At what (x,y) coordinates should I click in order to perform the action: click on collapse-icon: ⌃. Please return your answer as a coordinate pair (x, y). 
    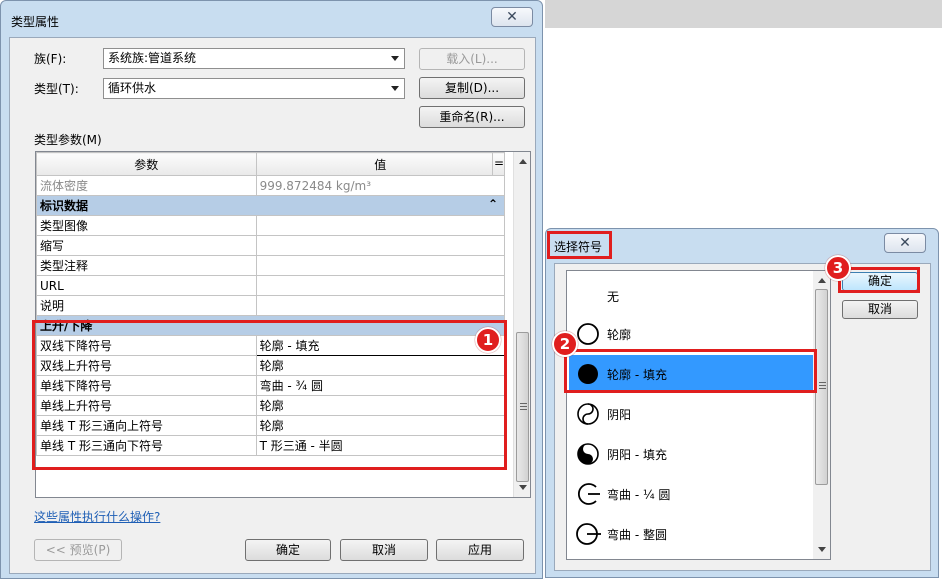
    Looking at the image, I should click on (493, 204).